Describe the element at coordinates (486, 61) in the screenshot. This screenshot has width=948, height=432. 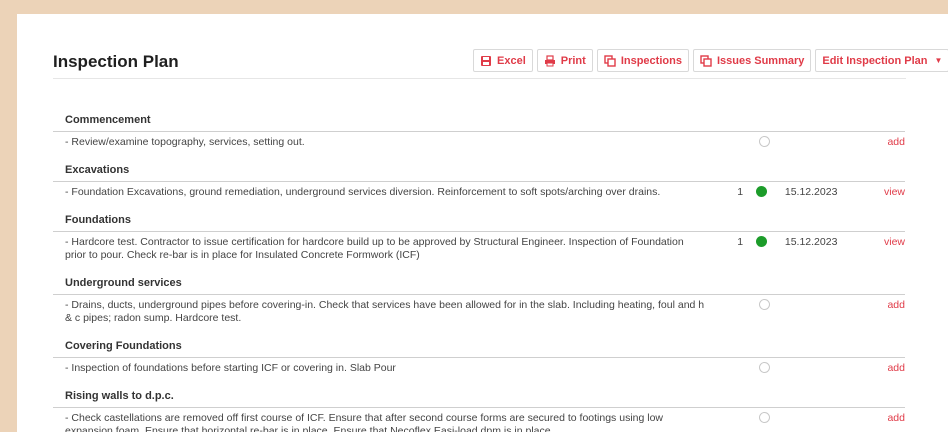
I see `excel-icon` at that location.